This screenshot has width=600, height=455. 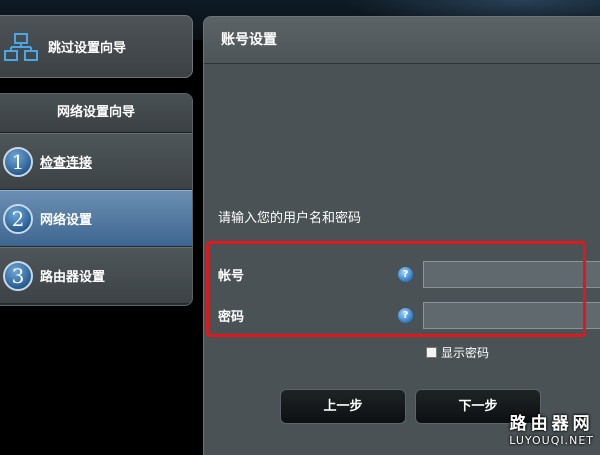 I want to click on step-network-settings: 2 网络设置, so click(x=96, y=218).